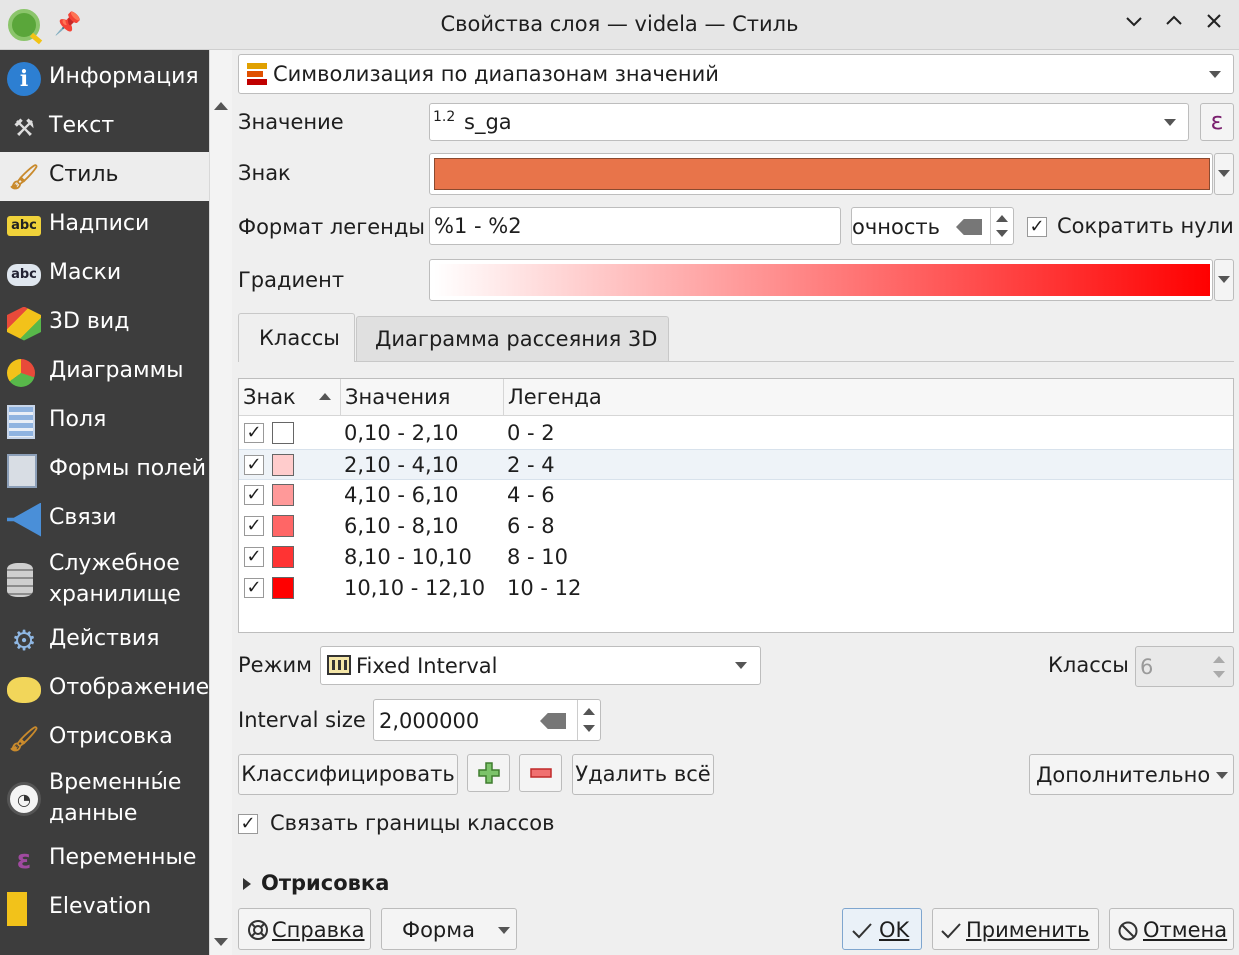 The height and width of the screenshot is (955, 1239). What do you see at coordinates (247, 884) in the screenshot?
I see `expand-arrow-icon` at bounding box center [247, 884].